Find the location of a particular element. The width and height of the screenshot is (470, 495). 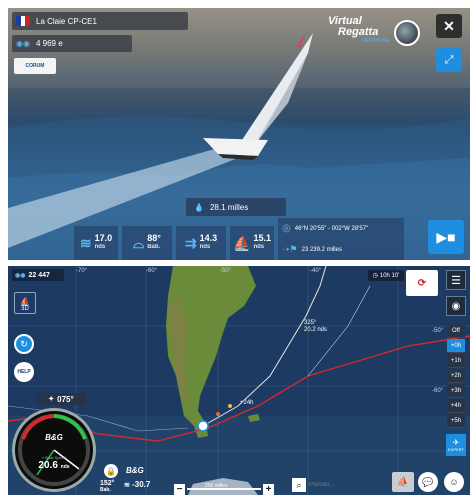

chat-icon: 💬 is located at coordinates (428, 481).